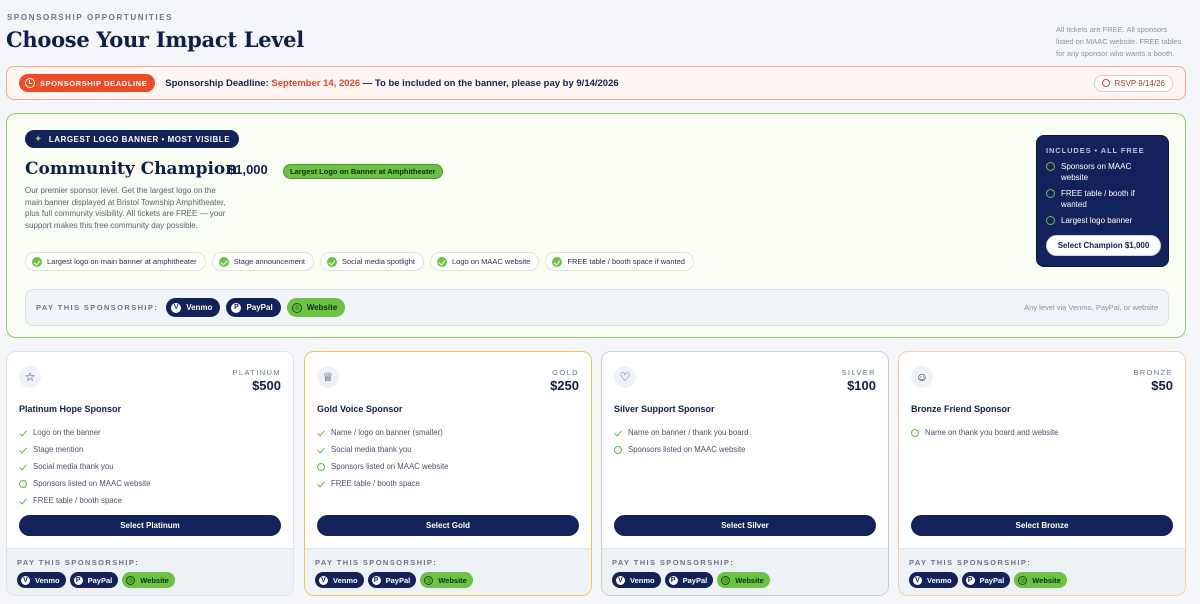 The width and height of the screenshot is (1200, 604). Describe the element at coordinates (858, 372) in the screenshot. I see `tier-level: SILVER` at that location.